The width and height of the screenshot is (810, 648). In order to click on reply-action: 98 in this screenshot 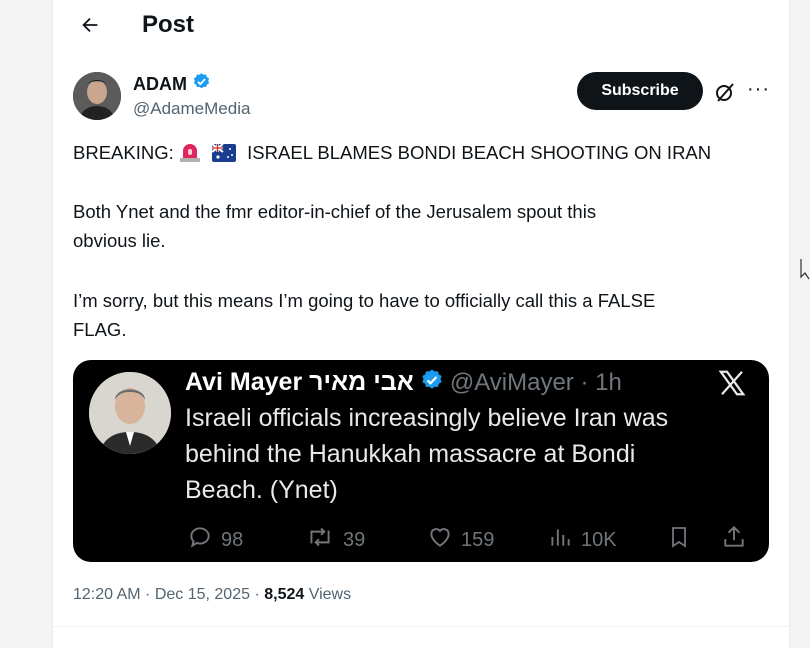, I will do `click(215, 540)`.